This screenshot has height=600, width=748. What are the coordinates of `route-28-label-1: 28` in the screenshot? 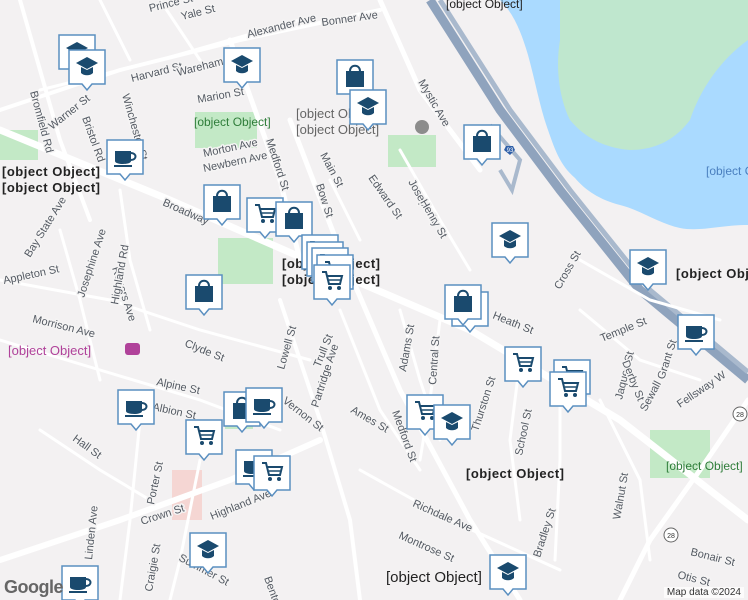 It's located at (740, 415).